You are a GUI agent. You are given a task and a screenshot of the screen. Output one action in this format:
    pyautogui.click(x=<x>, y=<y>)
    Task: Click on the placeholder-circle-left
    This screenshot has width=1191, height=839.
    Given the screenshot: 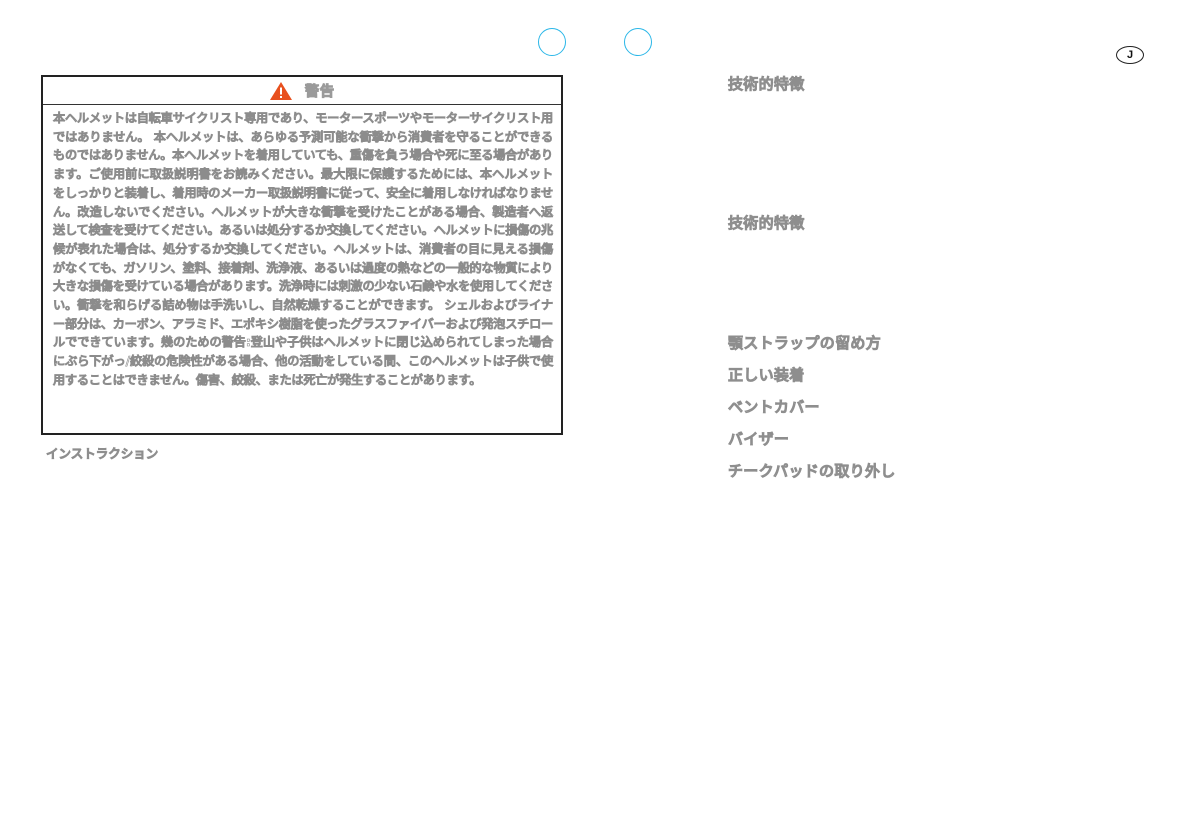 What is the action you would take?
    pyautogui.click(x=552, y=42)
    